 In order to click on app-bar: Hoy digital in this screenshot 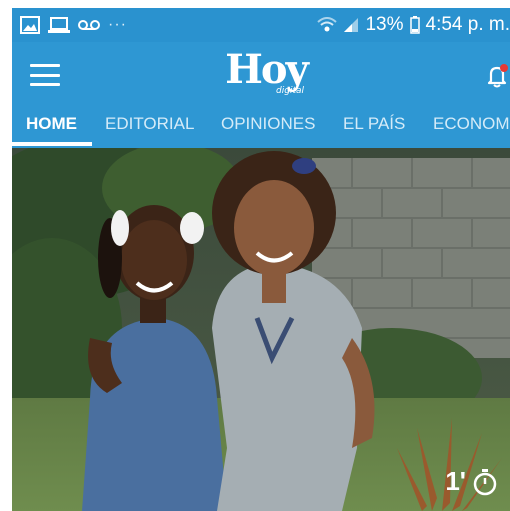, I will do `click(261, 75)`.